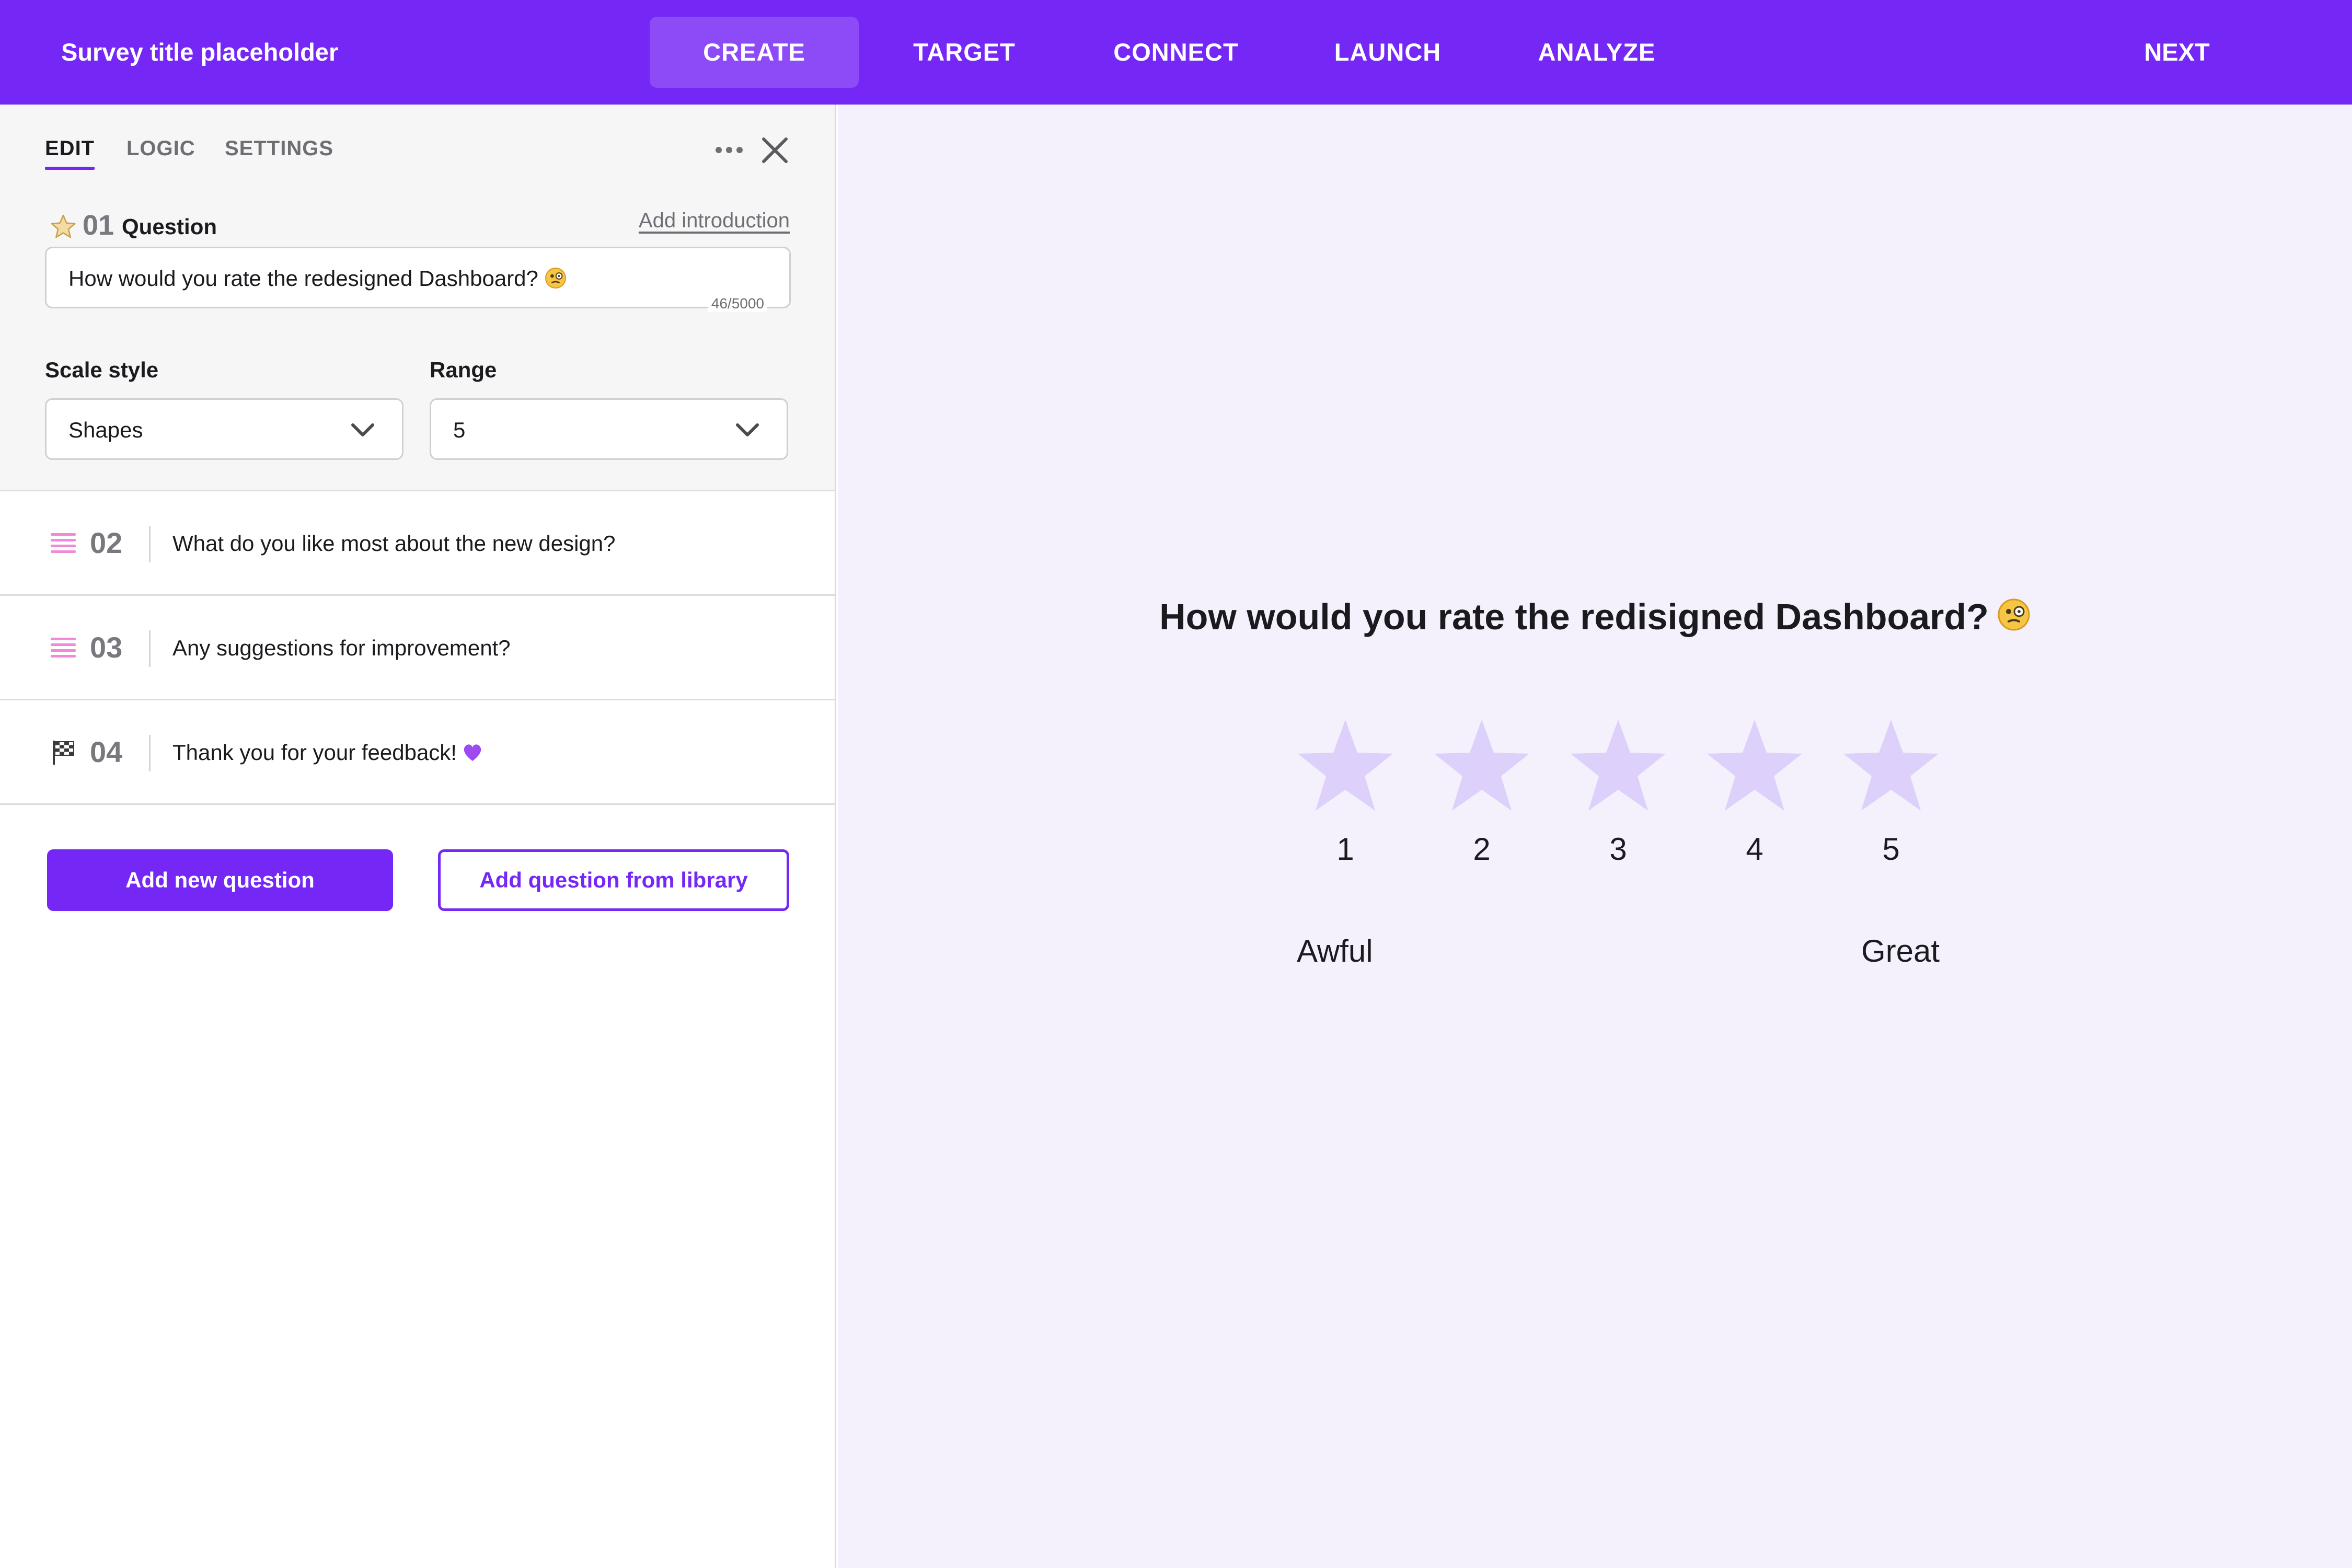 This screenshot has width=2352, height=1568. What do you see at coordinates (160, 148) in the screenshot?
I see `tab-logic: LOGIC` at bounding box center [160, 148].